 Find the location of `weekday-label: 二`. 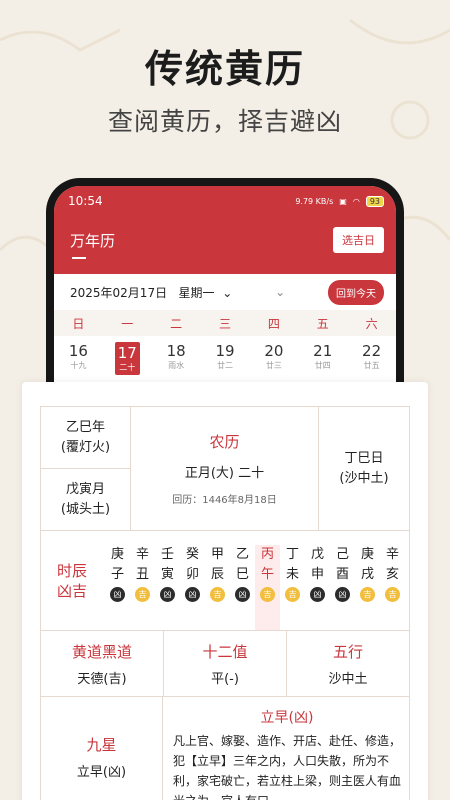

weekday-label: 二 is located at coordinates (176, 323).